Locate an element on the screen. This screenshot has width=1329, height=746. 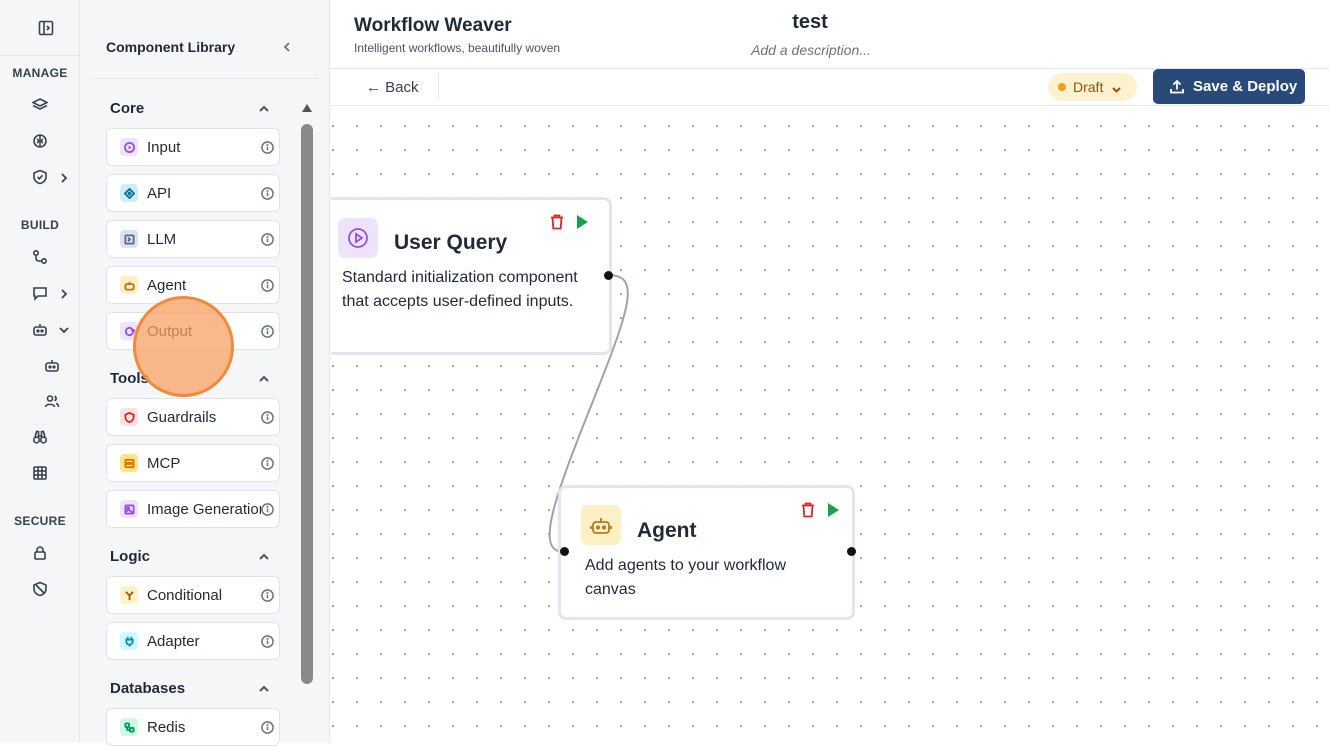
scrollbar-thumb is located at coordinates (307, 404).